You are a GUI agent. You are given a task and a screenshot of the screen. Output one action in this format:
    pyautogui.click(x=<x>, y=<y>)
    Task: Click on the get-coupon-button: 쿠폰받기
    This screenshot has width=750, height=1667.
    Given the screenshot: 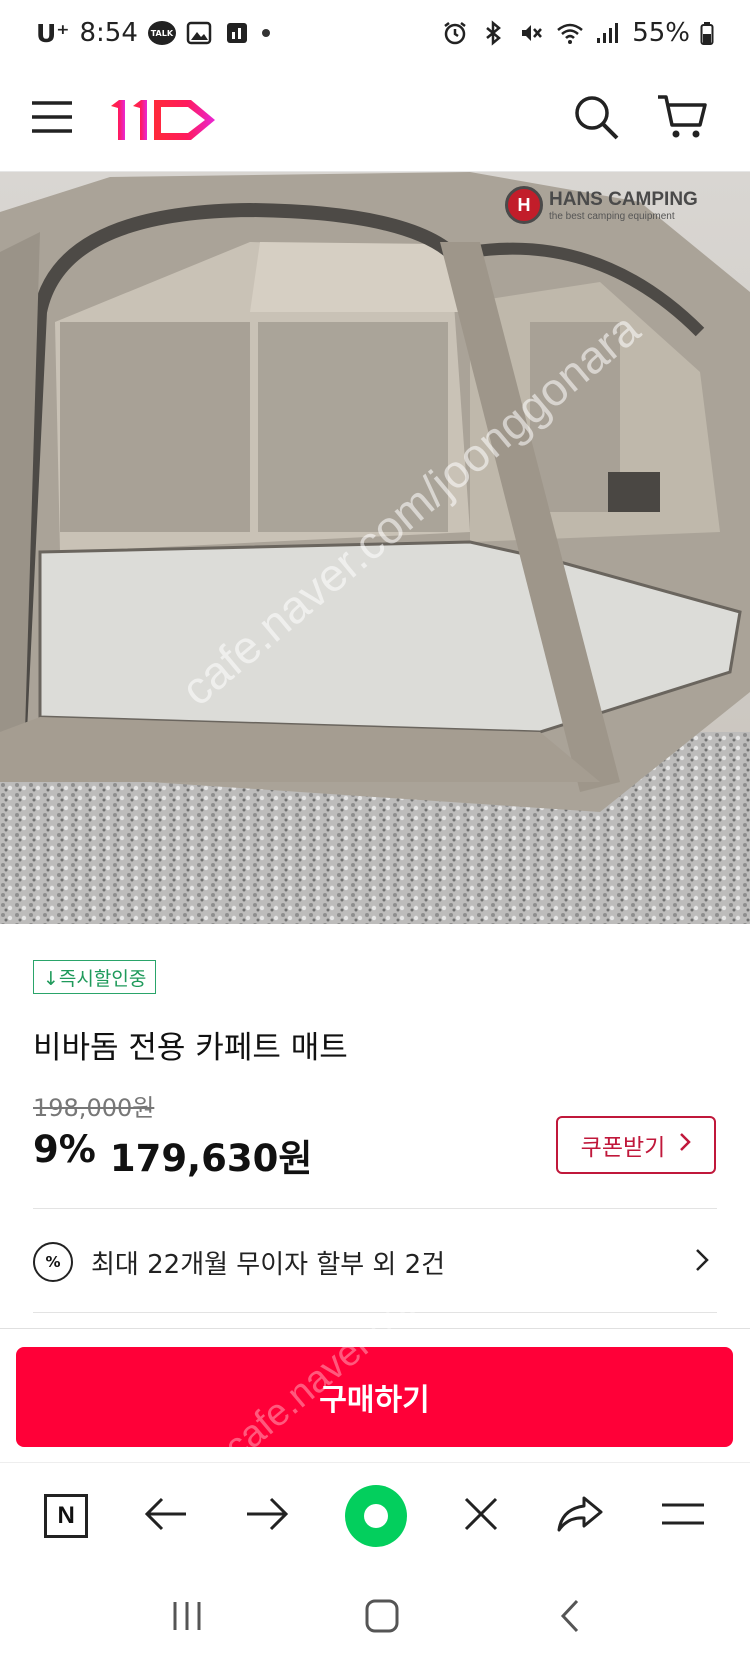 What is the action you would take?
    pyautogui.click(x=636, y=1145)
    